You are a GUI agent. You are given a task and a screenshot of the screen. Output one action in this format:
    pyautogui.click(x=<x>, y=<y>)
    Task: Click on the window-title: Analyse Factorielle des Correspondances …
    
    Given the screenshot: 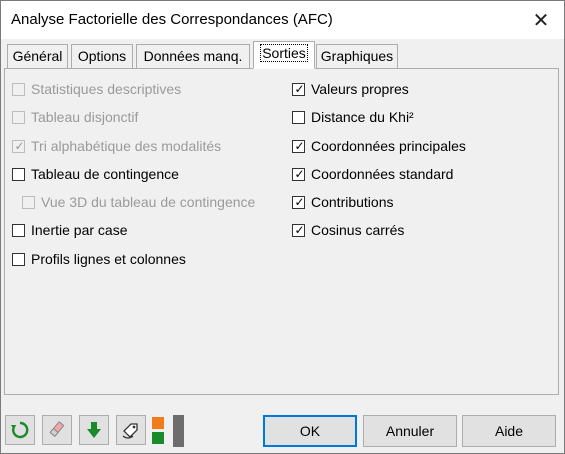 What is the action you would take?
    pyautogui.click(x=172, y=19)
    